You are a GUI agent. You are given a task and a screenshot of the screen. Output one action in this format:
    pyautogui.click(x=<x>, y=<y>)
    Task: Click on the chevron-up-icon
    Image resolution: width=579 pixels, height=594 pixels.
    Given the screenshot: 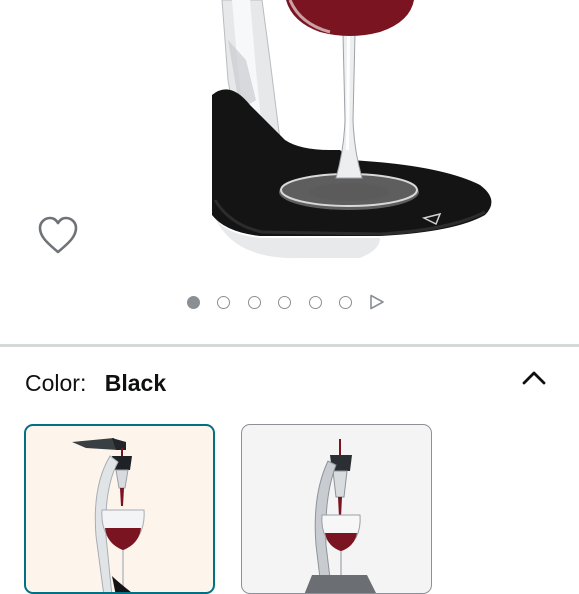 What is the action you would take?
    pyautogui.click(x=534, y=377)
    